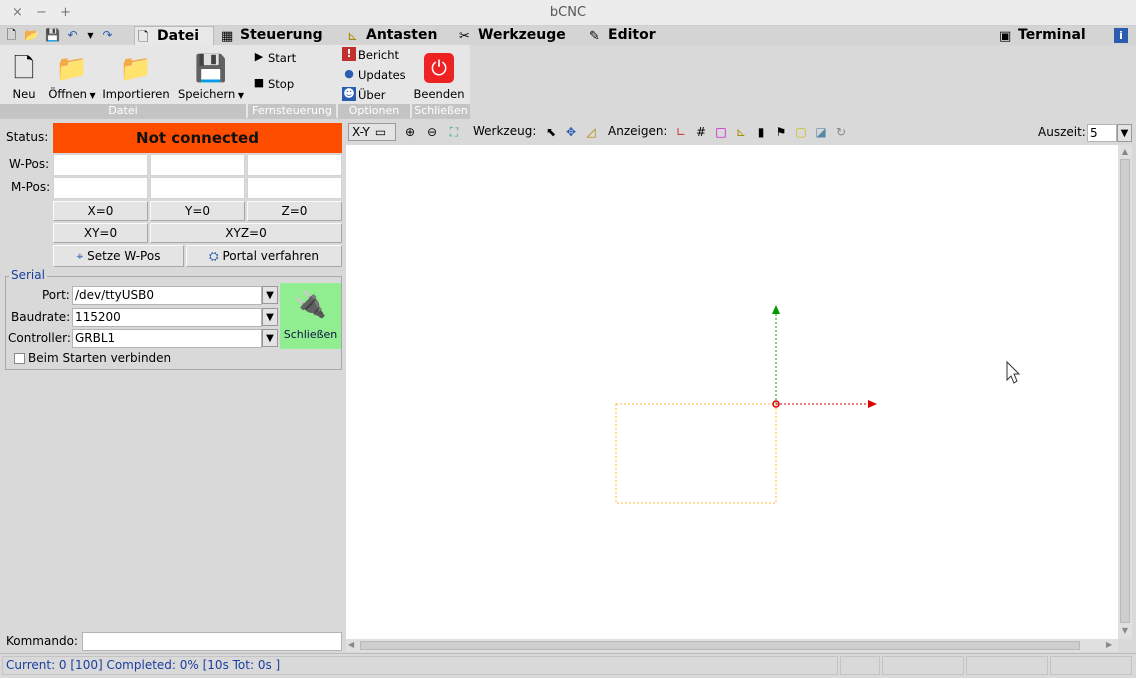  What do you see at coordinates (1124, 133) in the screenshot?
I see `auszeit-dropdown-arrow: ▼` at bounding box center [1124, 133].